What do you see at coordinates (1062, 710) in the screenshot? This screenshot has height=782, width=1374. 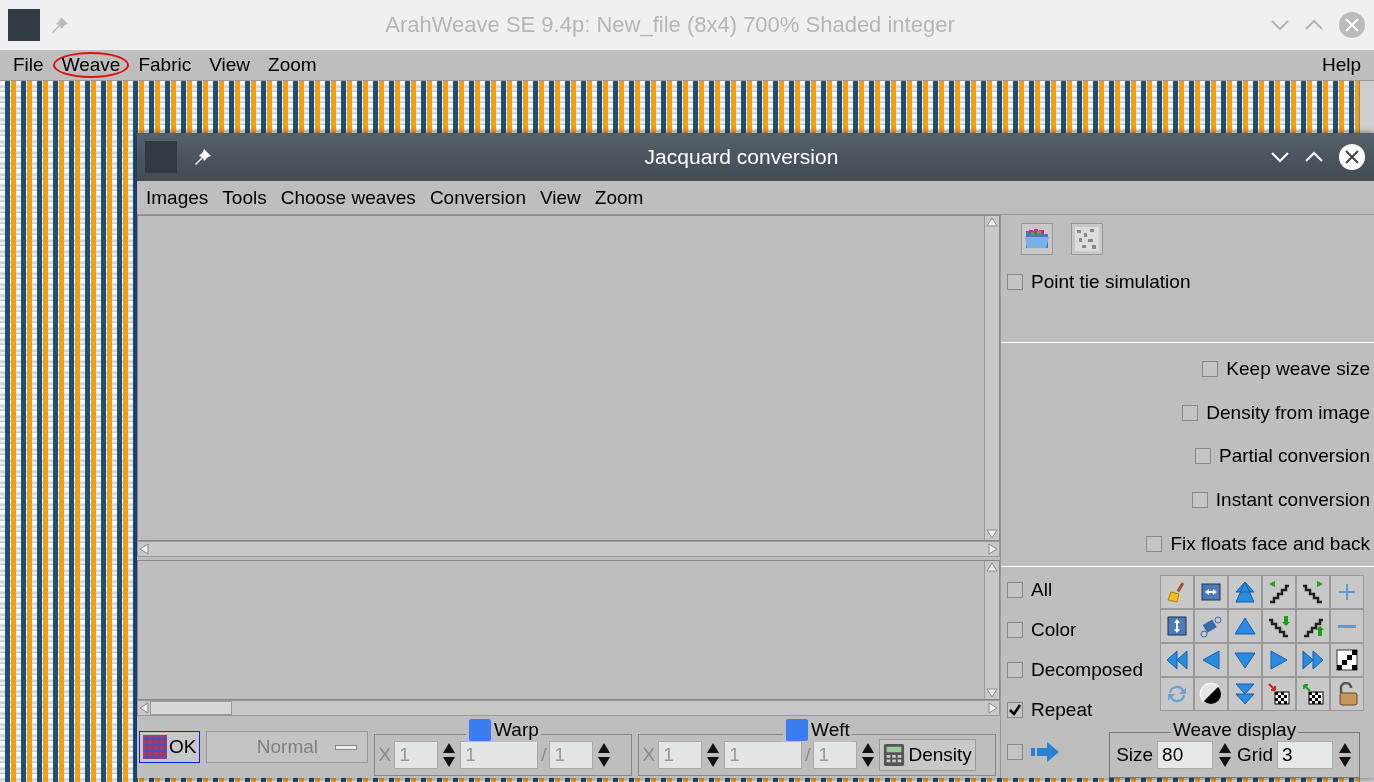 I see `checkbox-label: Repeat` at bounding box center [1062, 710].